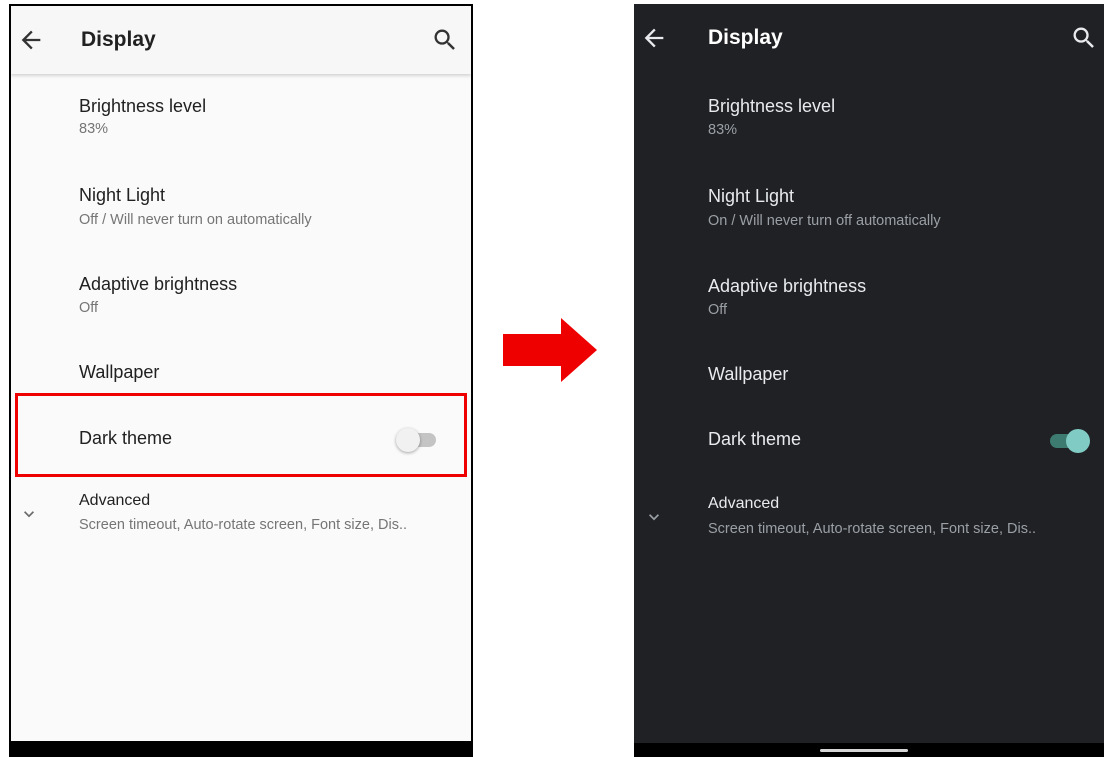  I want to click on dark-theme-toggle, so click(1068, 441).